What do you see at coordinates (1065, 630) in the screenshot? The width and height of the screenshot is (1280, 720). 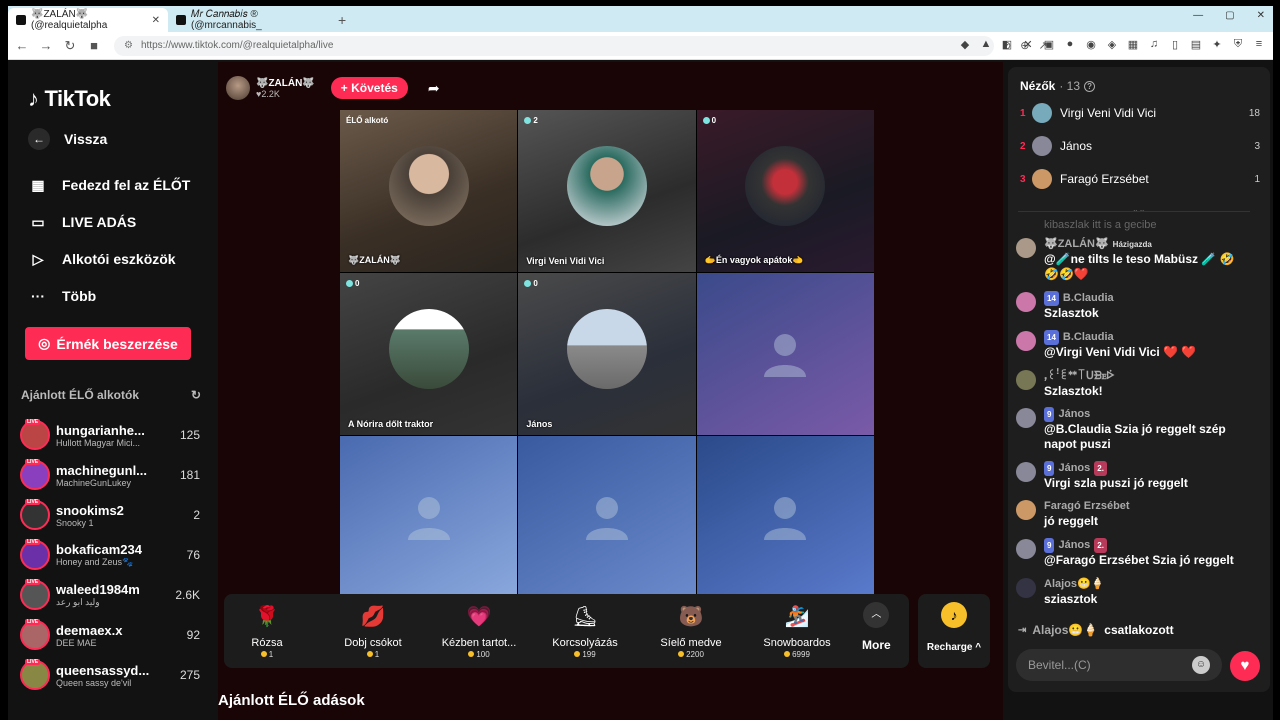 I see `join-user: Alajos😬🍦` at bounding box center [1065, 630].